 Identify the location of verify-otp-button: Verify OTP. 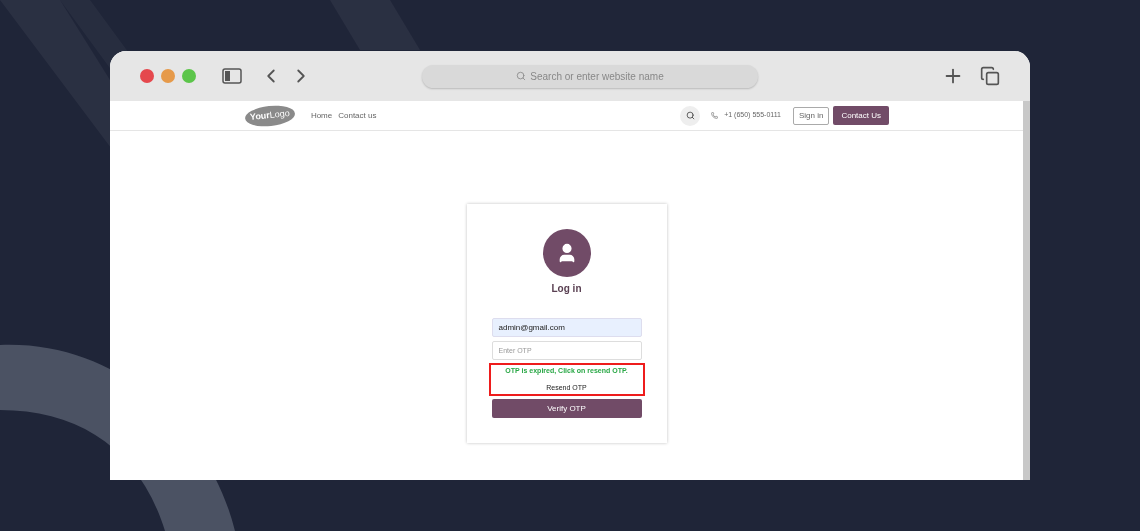
(566, 408).